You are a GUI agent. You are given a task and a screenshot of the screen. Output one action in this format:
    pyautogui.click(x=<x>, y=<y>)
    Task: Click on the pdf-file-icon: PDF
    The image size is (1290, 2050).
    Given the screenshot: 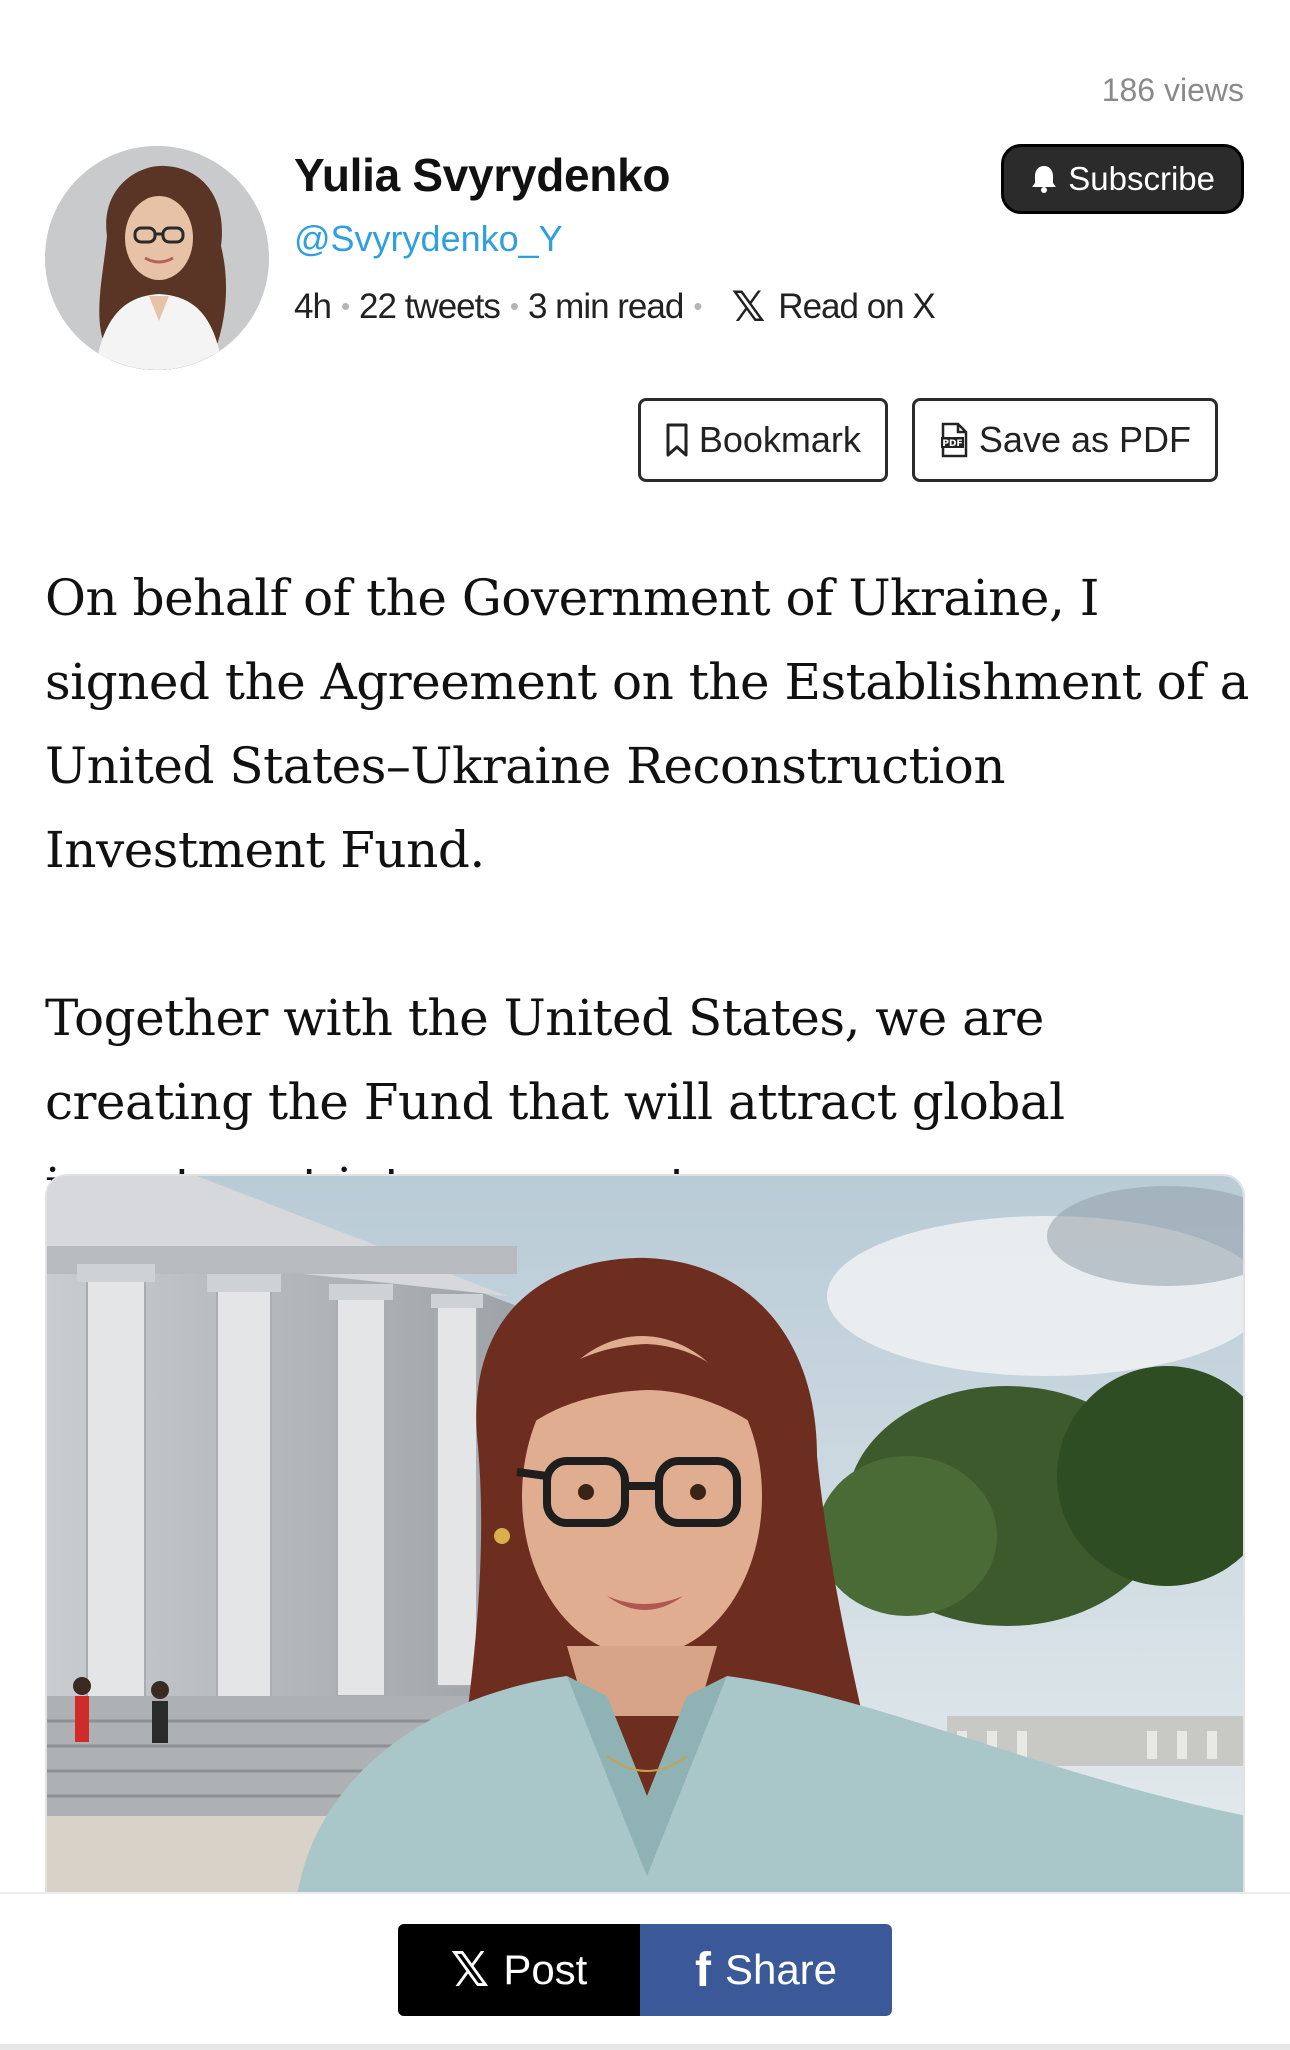 What is the action you would take?
    pyautogui.click(x=954, y=440)
    